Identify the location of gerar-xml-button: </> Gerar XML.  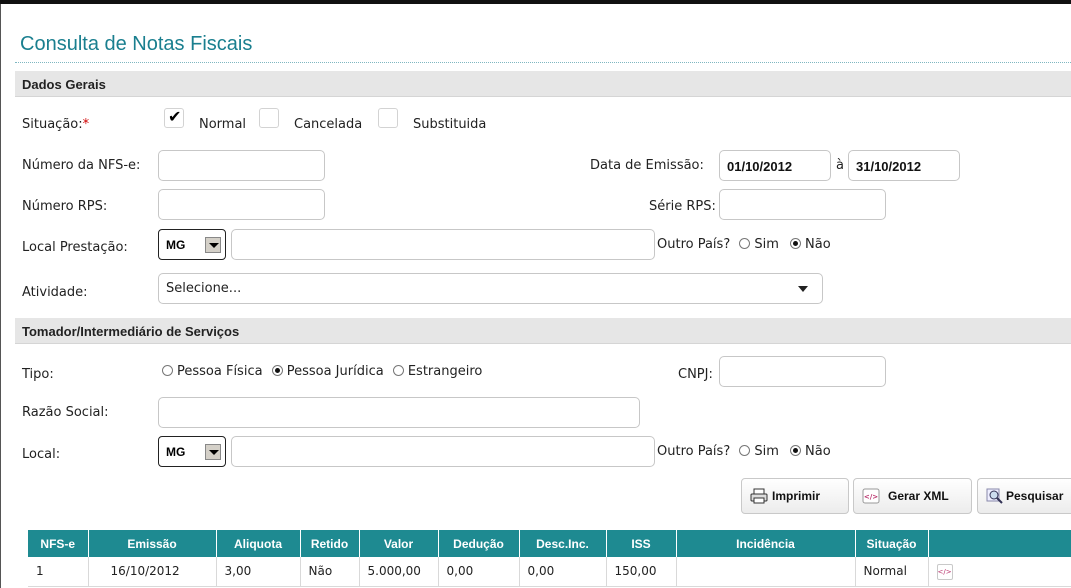
(912, 496).